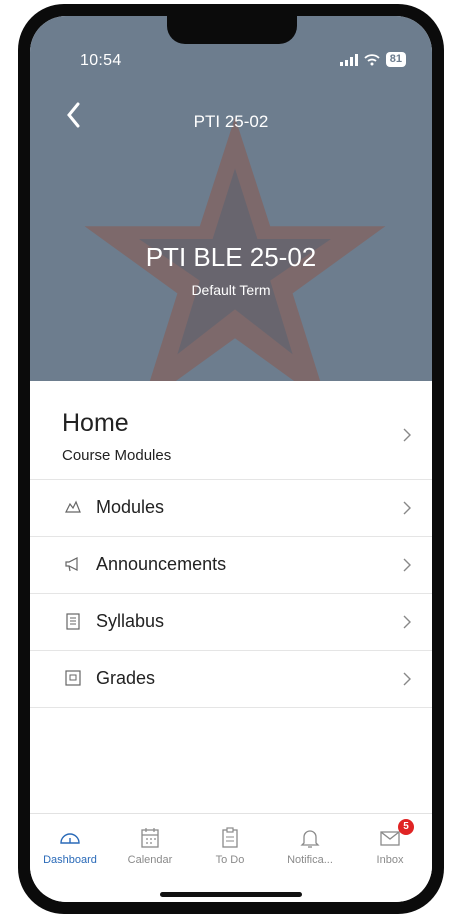 The height and width of the screenshot is (916, 449). I want to click on home-subtitle: Course Modules, so click(117, 455).